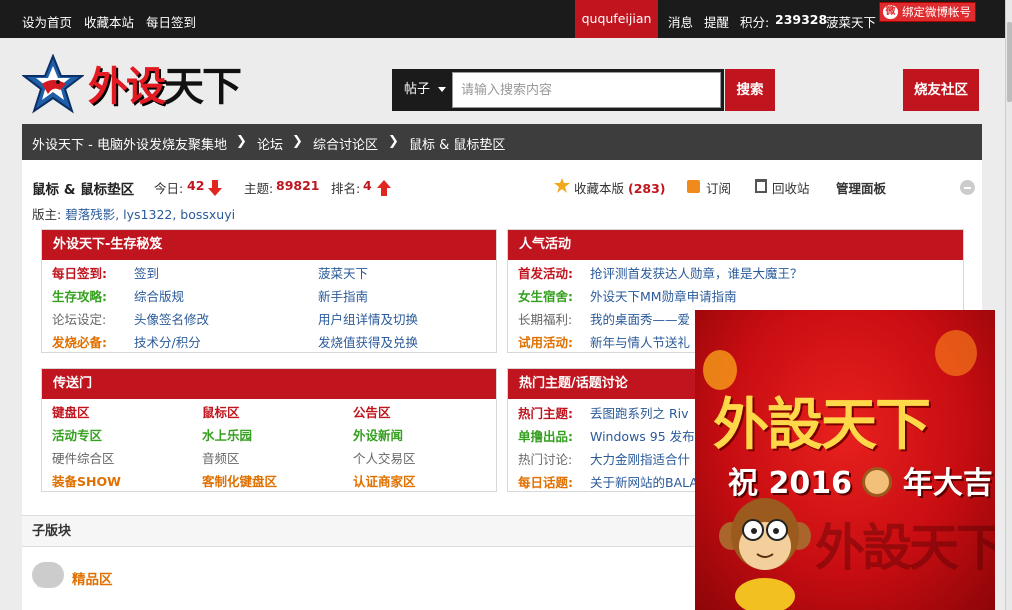 This screenshot has width=1012, height=610. What do you see at coordinates (663, 295) in the screenshot?
I see `activity-link: 外设天下MM勋章申请指南` at bounding box center [663, 295].